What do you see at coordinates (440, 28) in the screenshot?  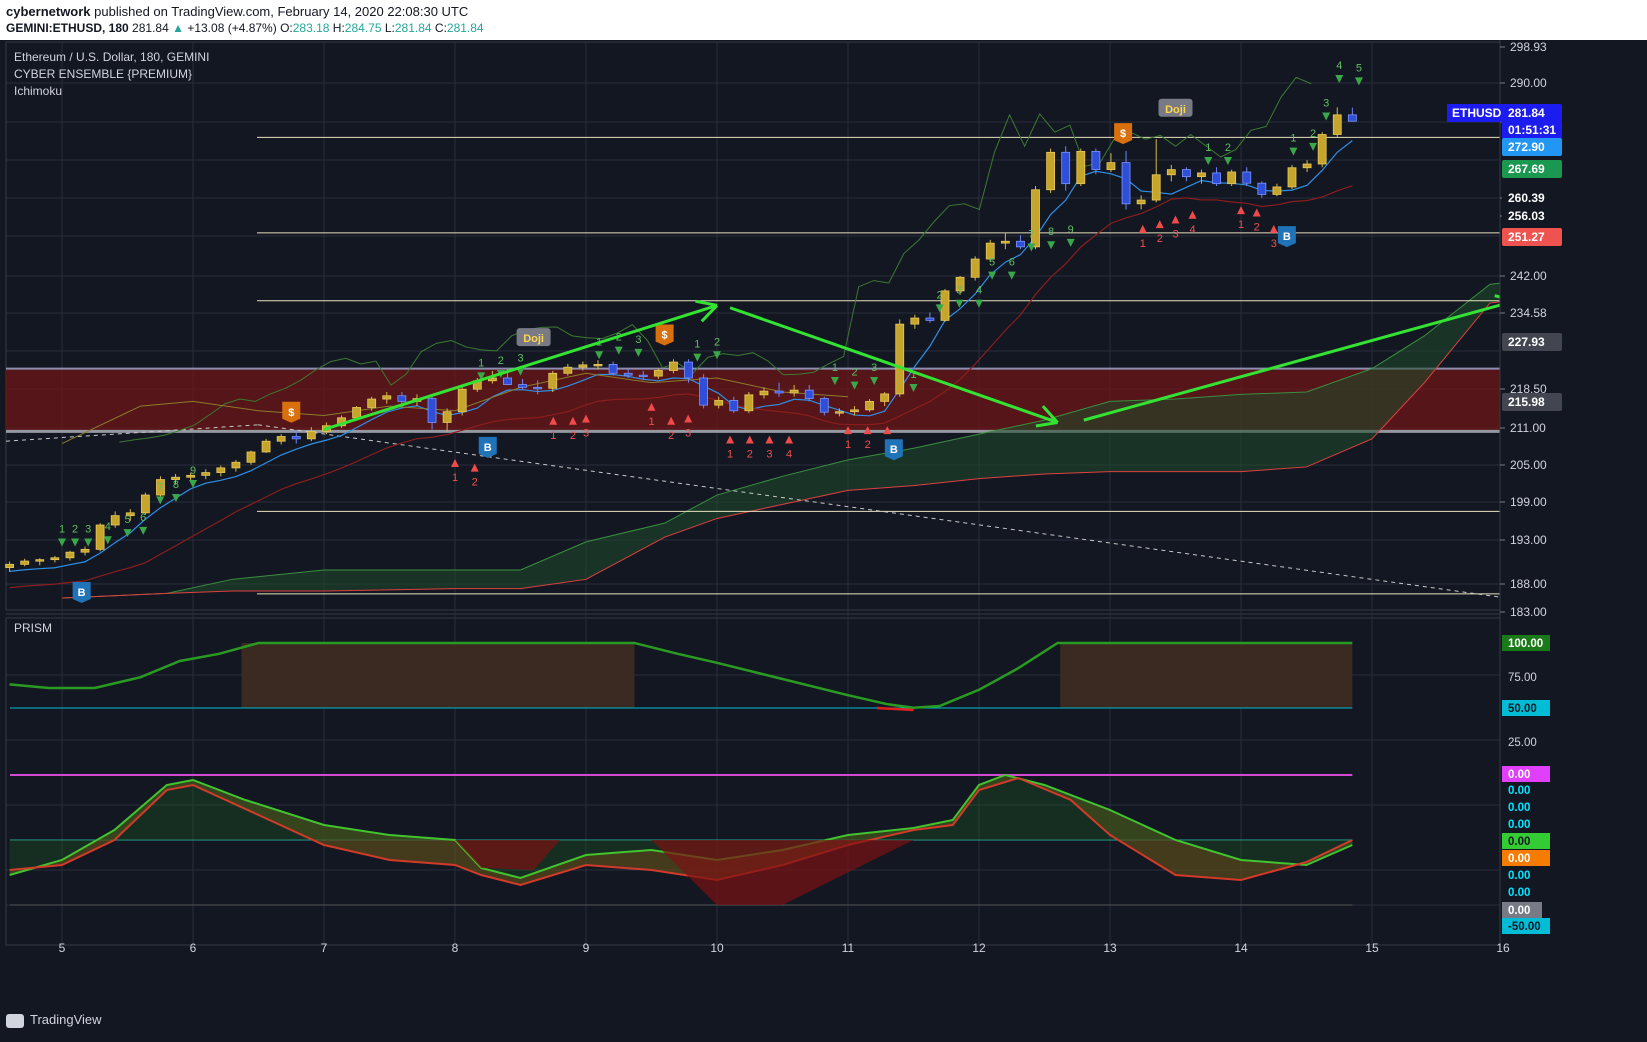 I see `close-label: C:` at bounding box center [440, 28].